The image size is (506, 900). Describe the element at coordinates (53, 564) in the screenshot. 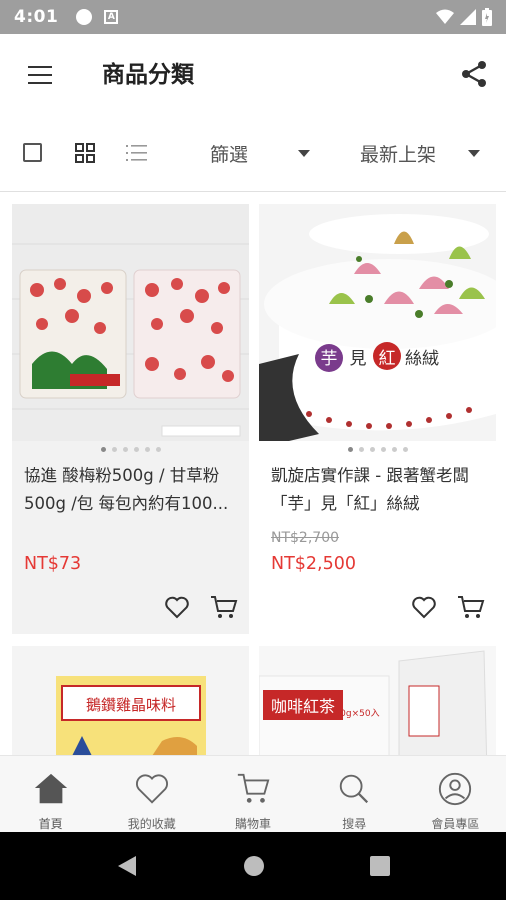

I see `product-price: NT$73` at that location.